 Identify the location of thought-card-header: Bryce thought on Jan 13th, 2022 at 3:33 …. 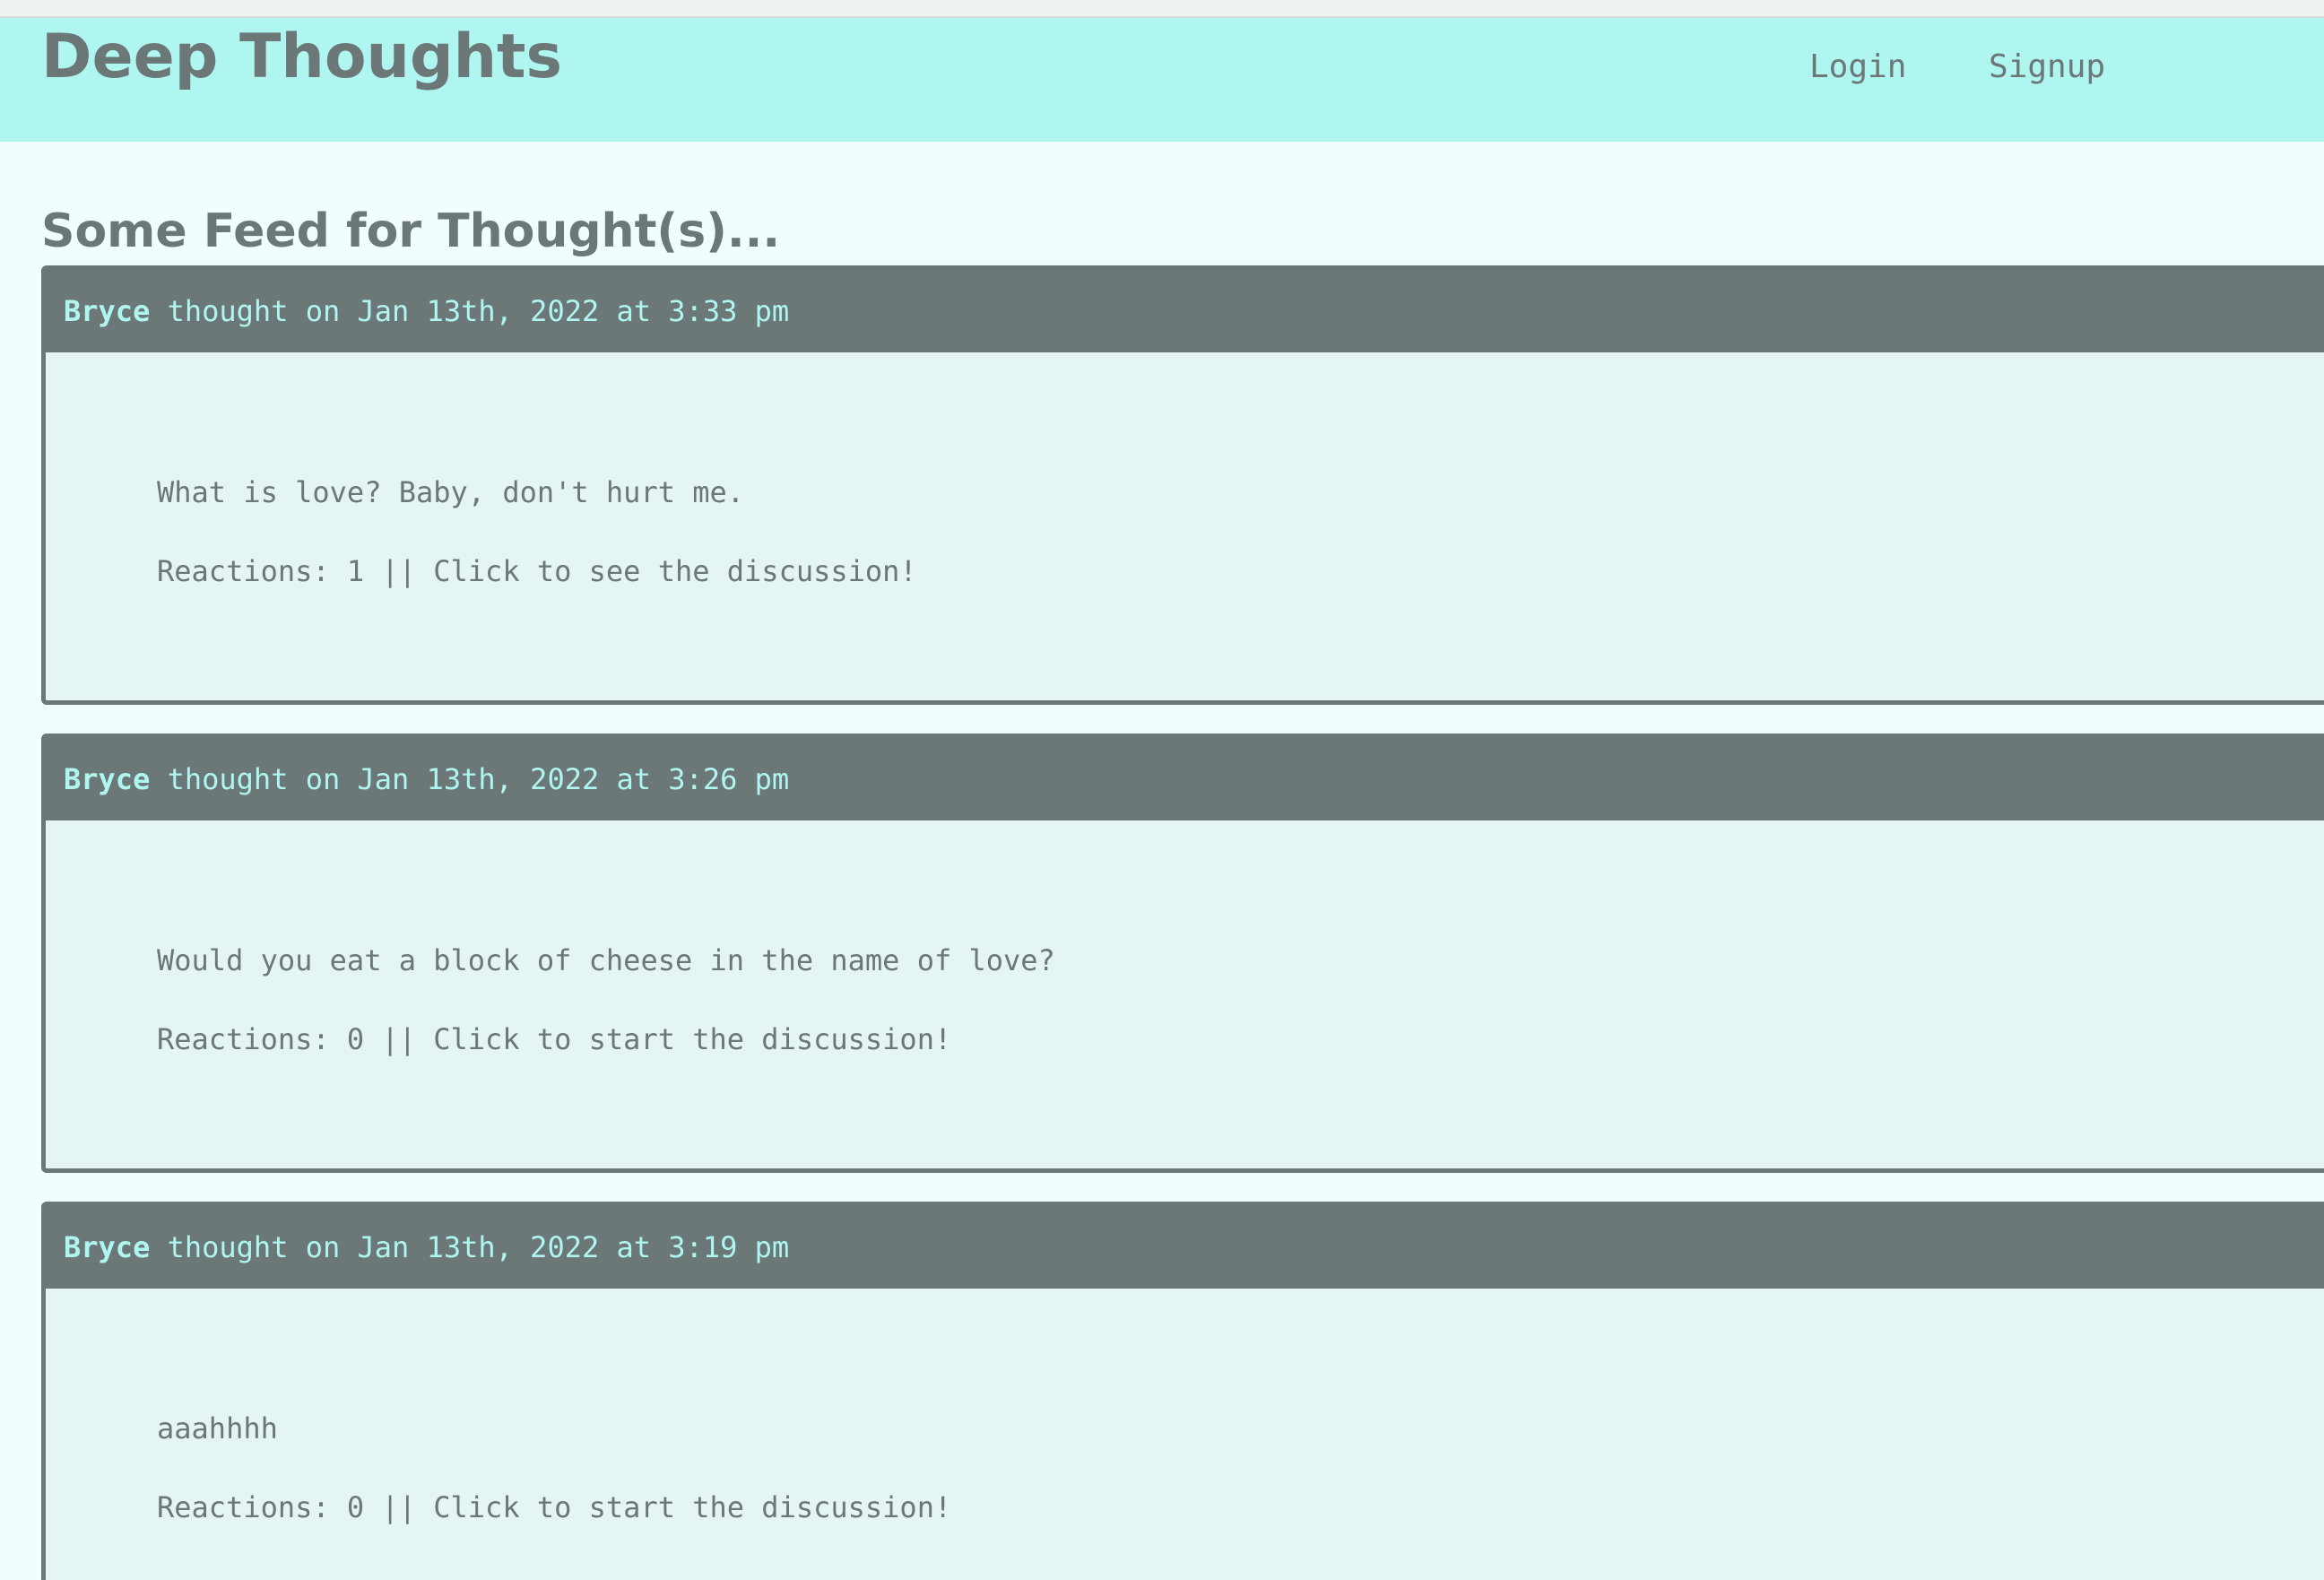
(1185, 311).